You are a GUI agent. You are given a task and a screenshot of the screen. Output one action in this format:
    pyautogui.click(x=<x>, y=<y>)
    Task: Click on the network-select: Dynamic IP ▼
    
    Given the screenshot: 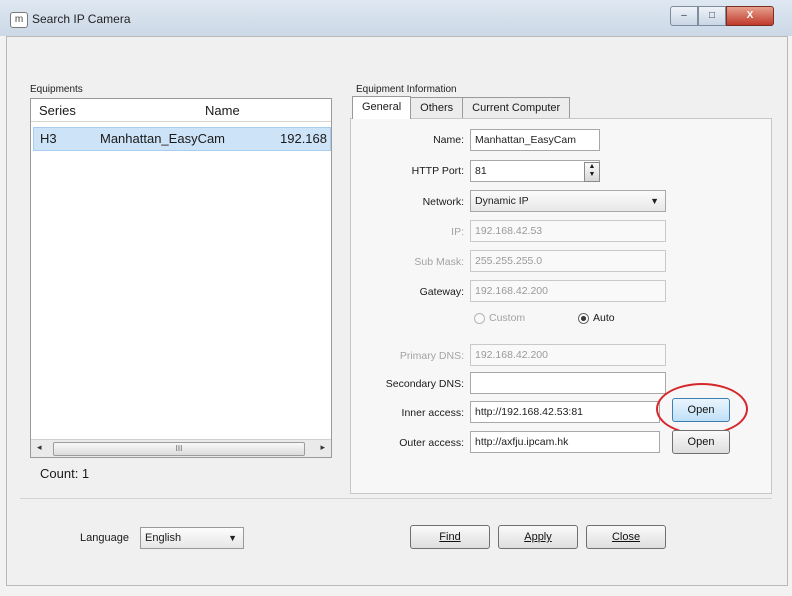 What is the action you would take?
    pyautogui.click(x=568, y=201)
    